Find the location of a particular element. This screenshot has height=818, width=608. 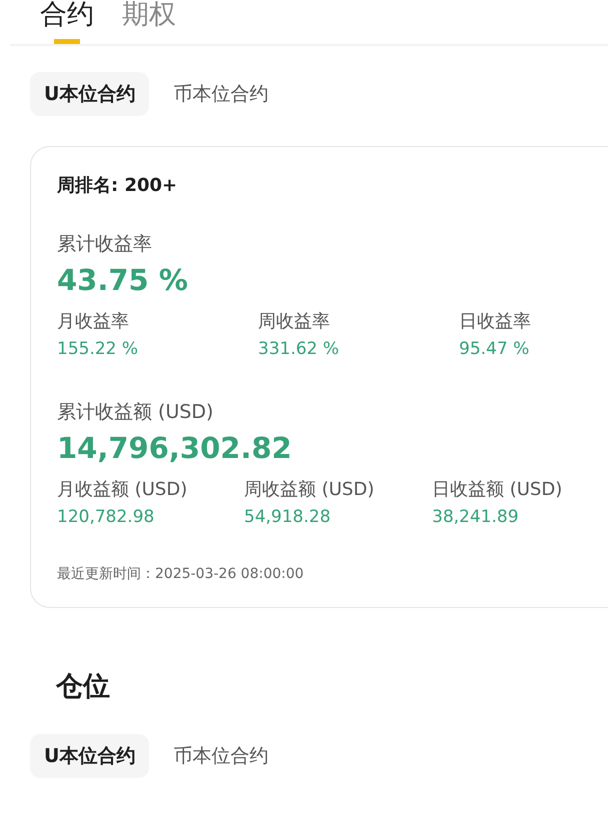

stat-label: 累计收益额 (USD) is located at coordinates (135, 412).